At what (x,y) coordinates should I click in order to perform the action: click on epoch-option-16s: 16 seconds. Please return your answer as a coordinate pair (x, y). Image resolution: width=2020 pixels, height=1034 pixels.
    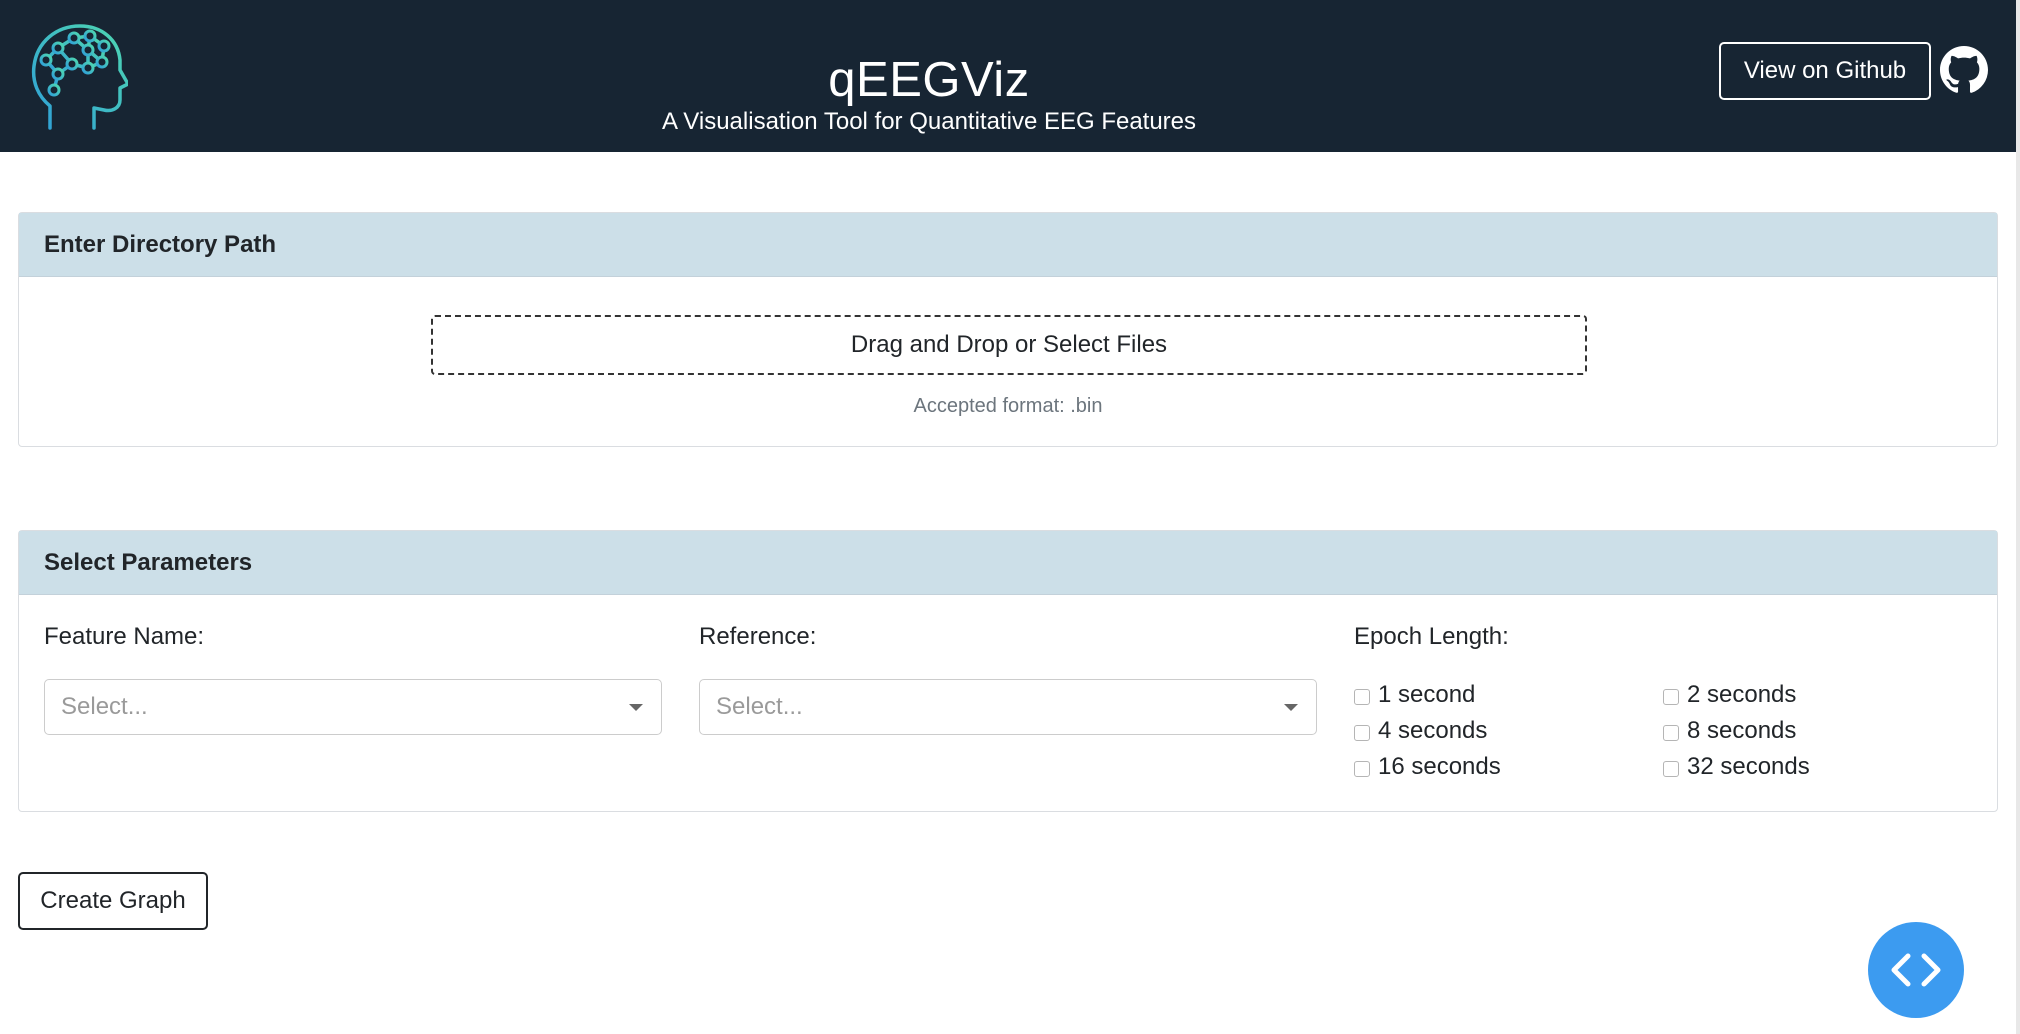
    Looking at the image, I should click on (1427, 767).